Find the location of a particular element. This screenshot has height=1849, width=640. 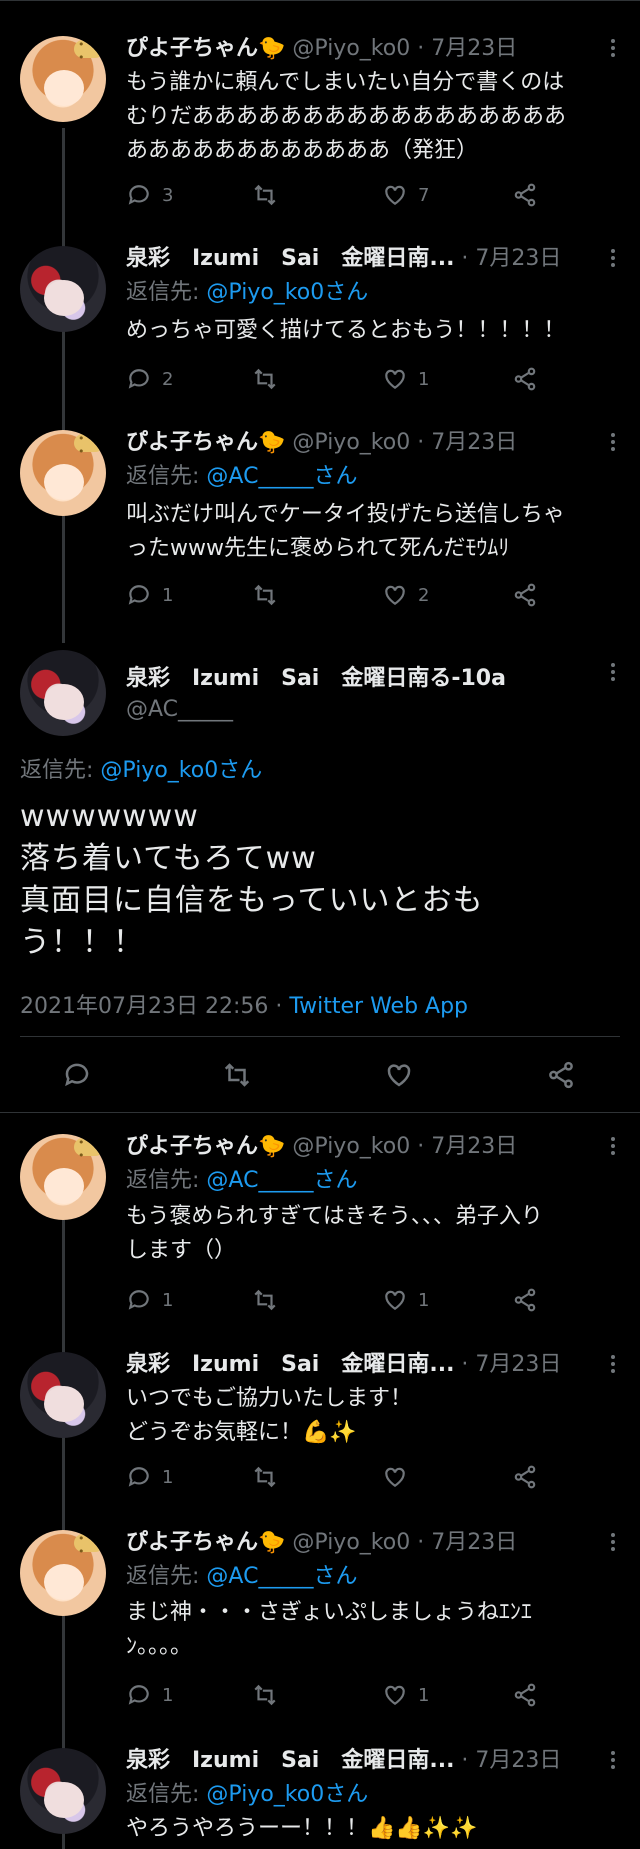

reply-context: 返信先: @Piyo_ko0さん is located at coordinates (141, 768).